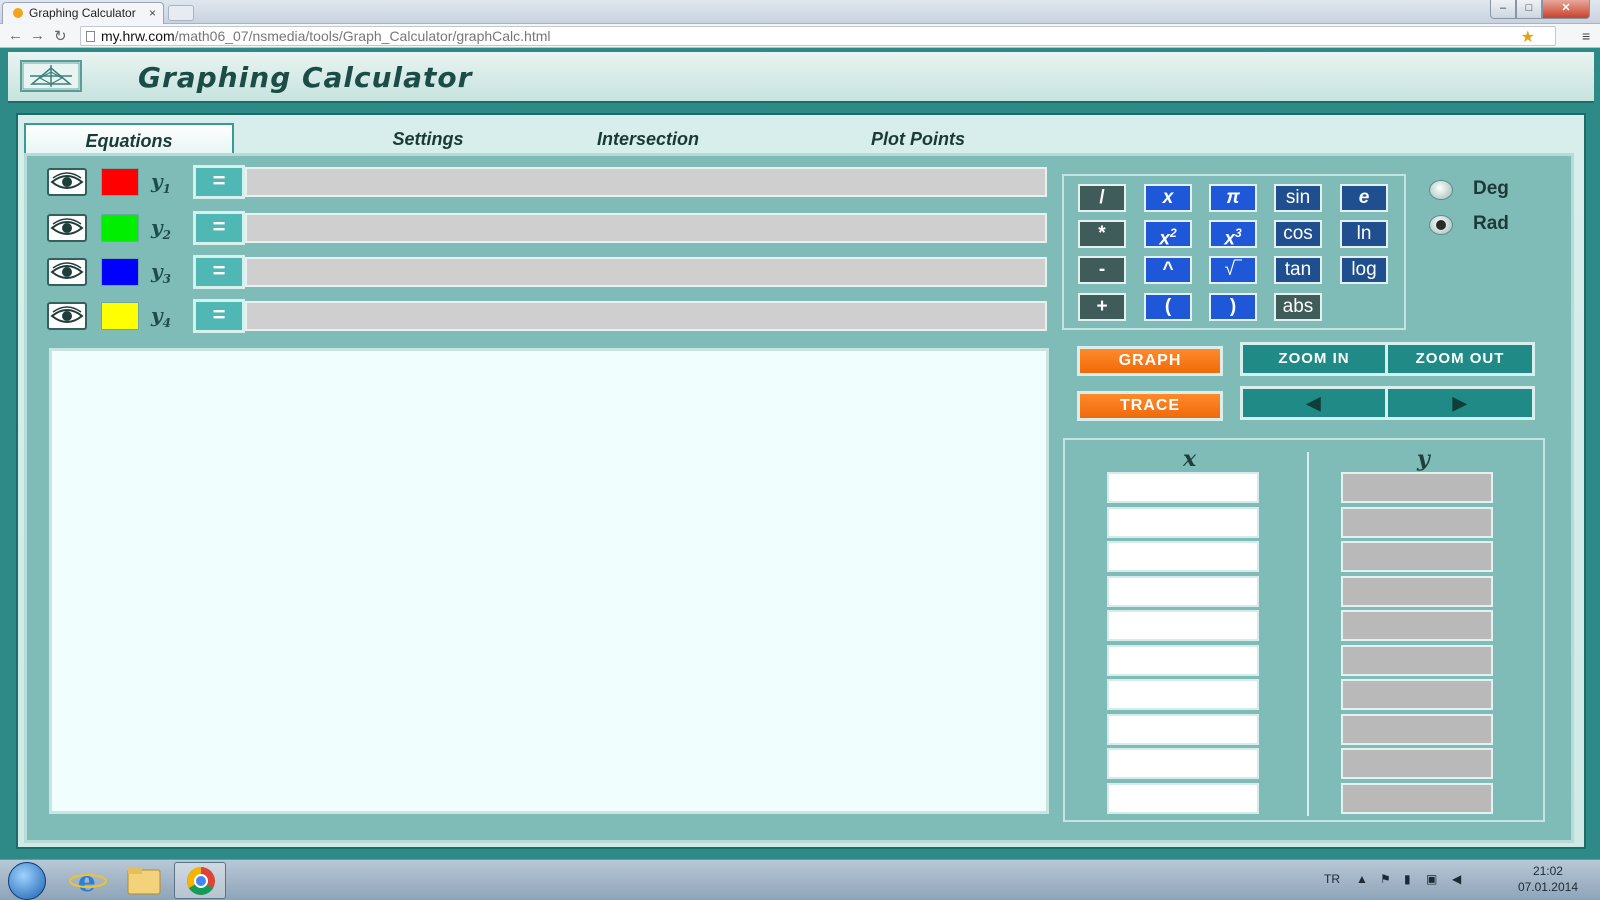 Image resolution: width=1600 pixels, height=900 pixels. I want to click on trace-right-button: ▶, so click(1460, 403).